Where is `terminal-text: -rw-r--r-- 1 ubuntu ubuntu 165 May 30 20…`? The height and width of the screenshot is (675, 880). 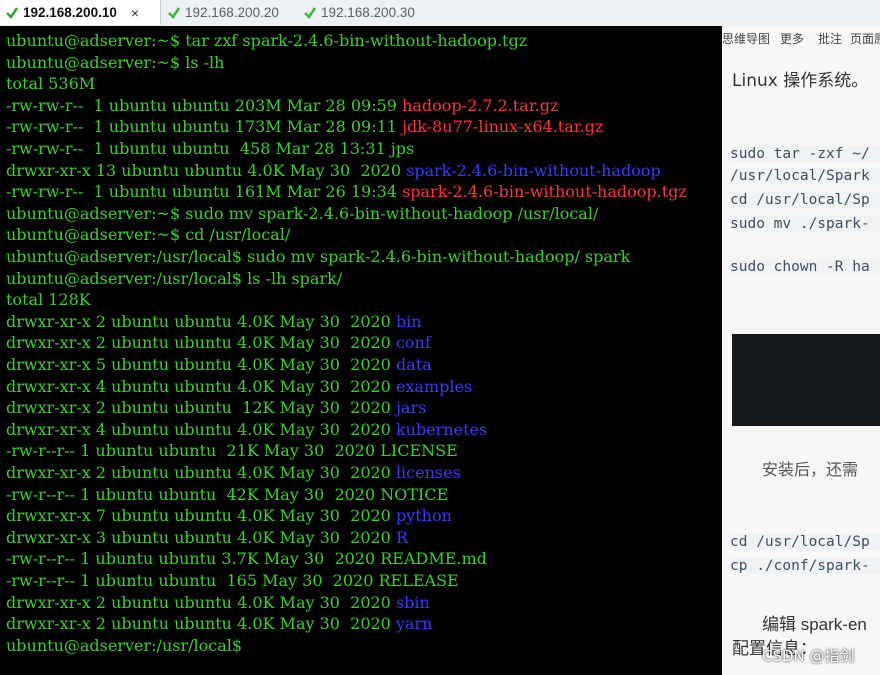
terminal-text: -rw-r--r-- 1 ubuntu ubuntu 165 May 30 20… is located at coordinates (232, 580).